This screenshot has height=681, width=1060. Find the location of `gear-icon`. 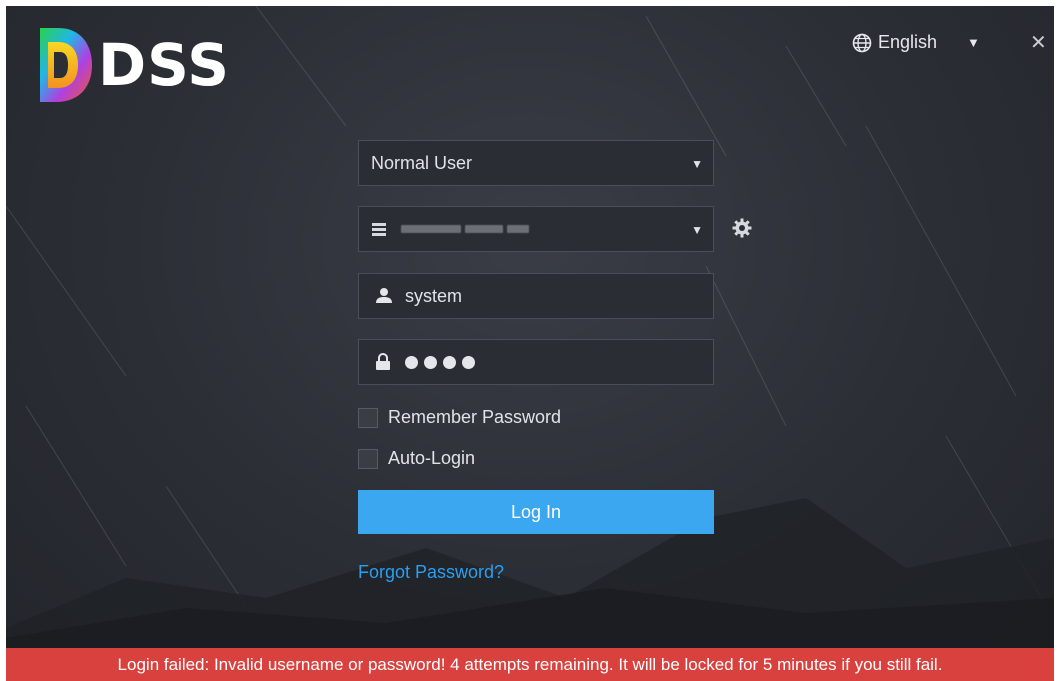

gear-icon is located at coordinates (742, 228).